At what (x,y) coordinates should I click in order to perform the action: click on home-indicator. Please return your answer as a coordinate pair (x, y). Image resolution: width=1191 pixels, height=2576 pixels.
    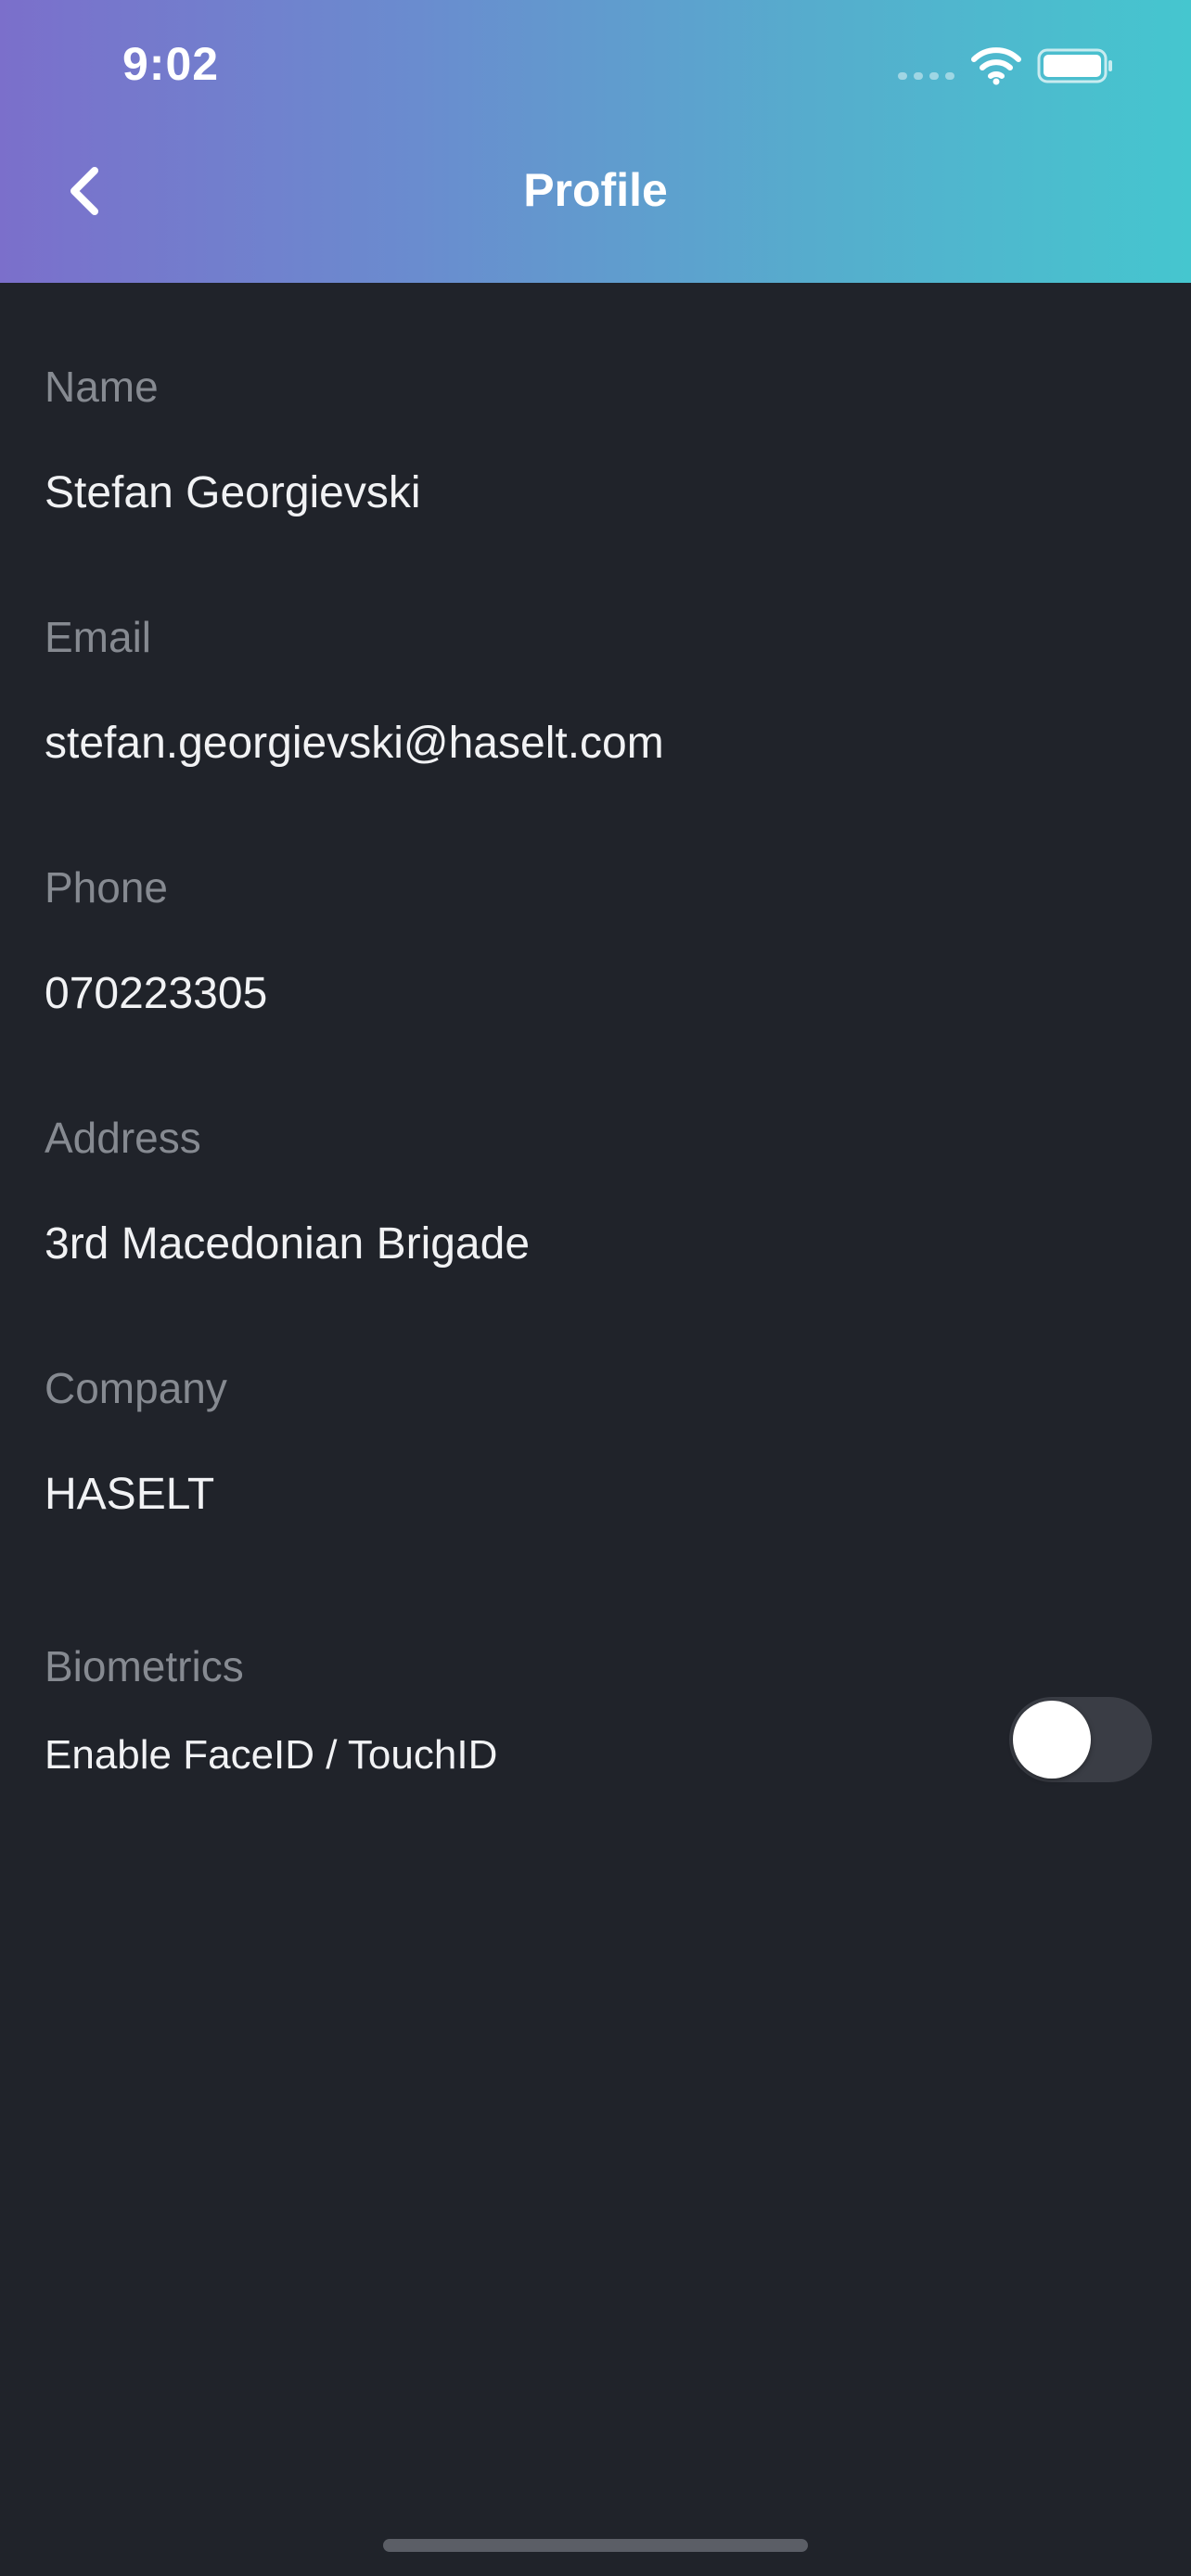
    Looking at the image, I should click on (595, 2545).